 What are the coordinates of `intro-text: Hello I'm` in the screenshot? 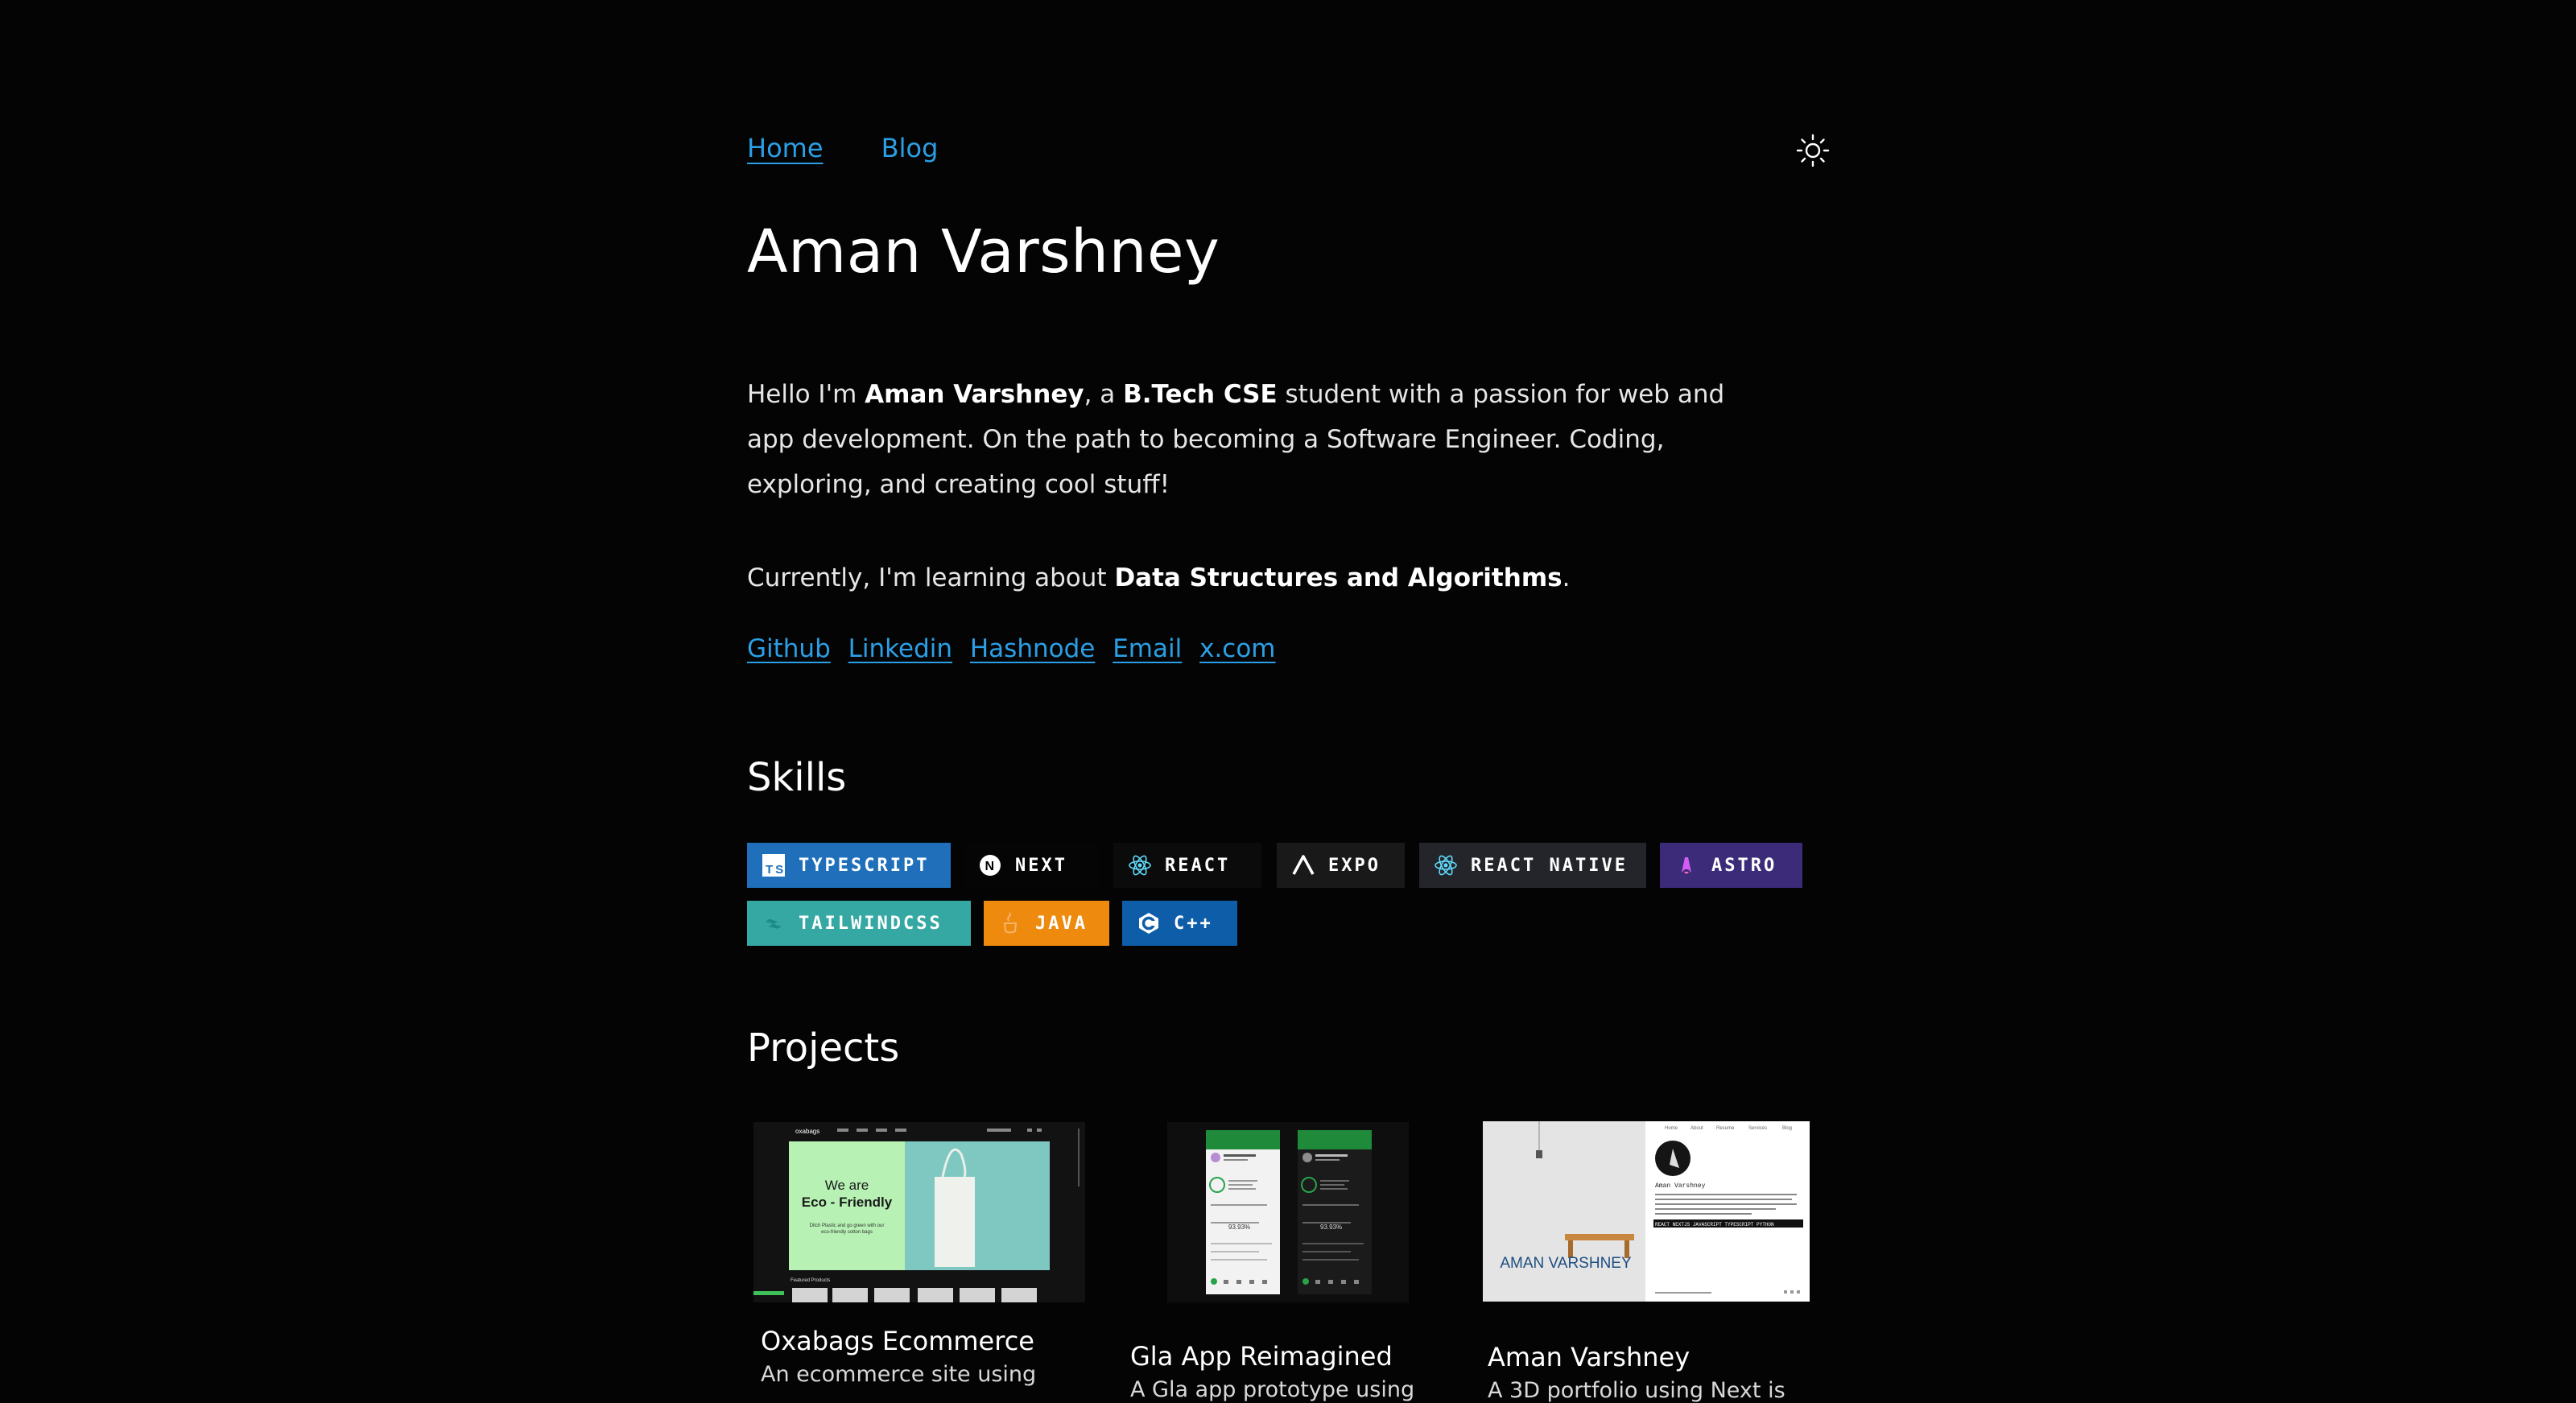 It's located at (806, 394).